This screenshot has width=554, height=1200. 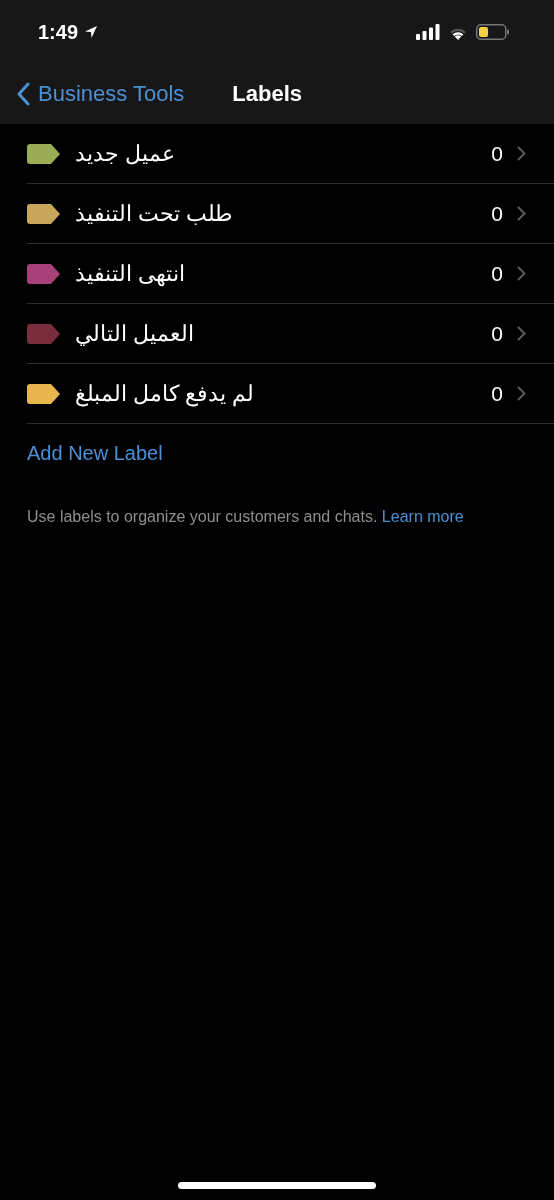 What do you see at coordinates (100, 94) in the screenshot?
I see `back-button: Business Tools` at bounding box center [100, 94].